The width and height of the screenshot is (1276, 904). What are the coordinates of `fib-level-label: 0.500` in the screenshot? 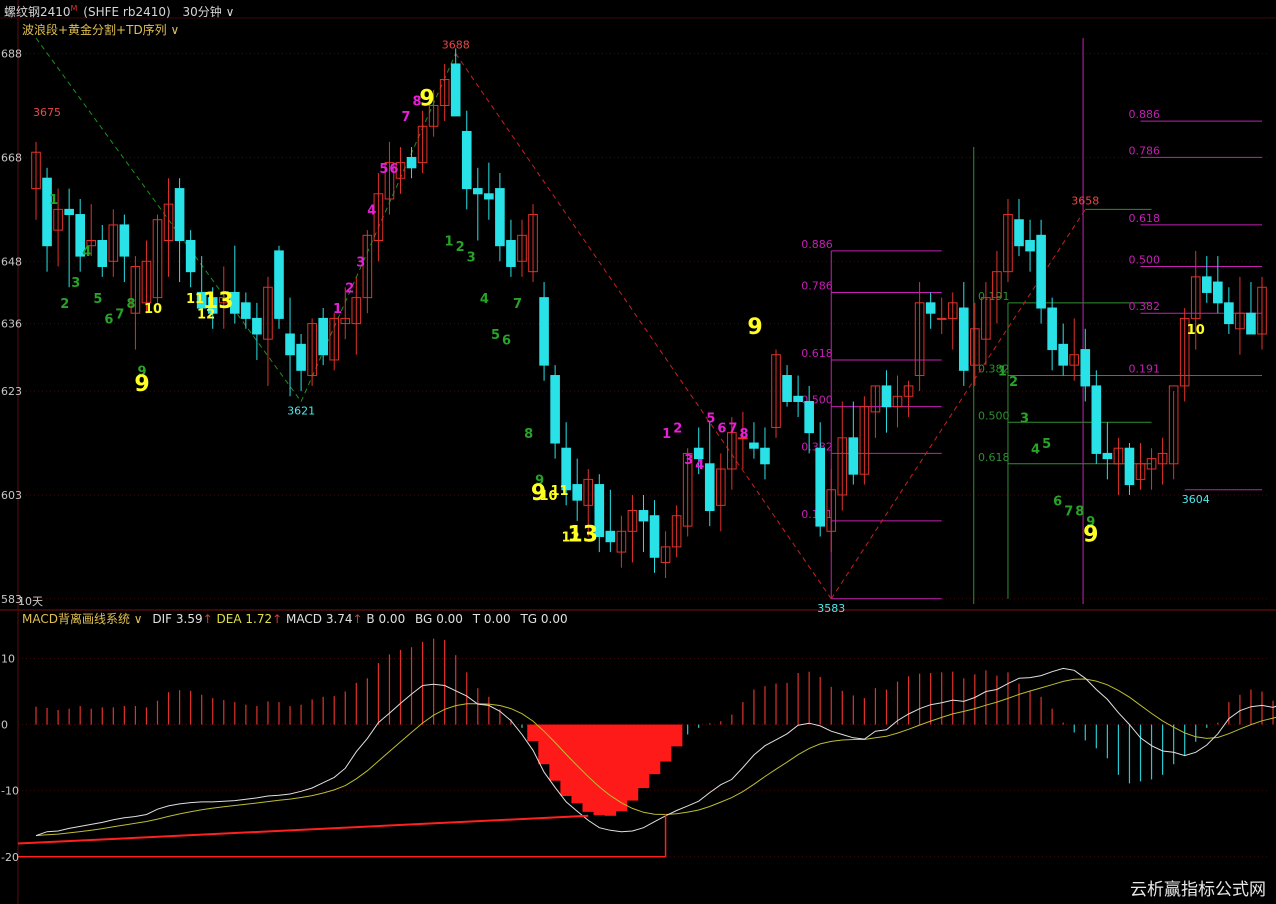 It's located at (1145, 259).